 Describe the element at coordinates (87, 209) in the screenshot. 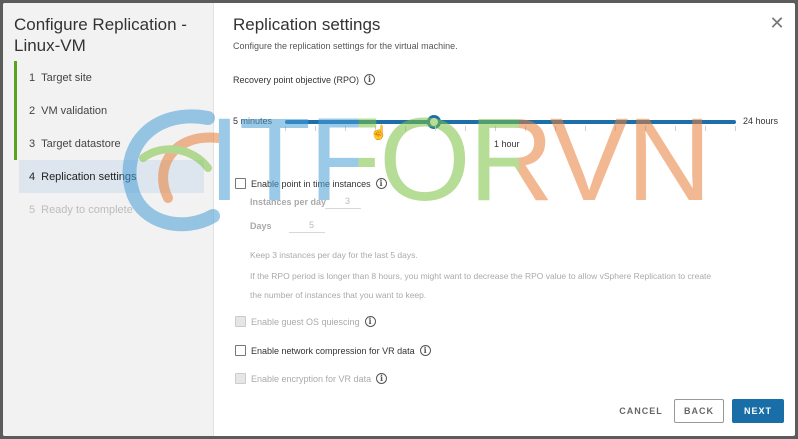

I see `step-label: Ready to complete` at that location.